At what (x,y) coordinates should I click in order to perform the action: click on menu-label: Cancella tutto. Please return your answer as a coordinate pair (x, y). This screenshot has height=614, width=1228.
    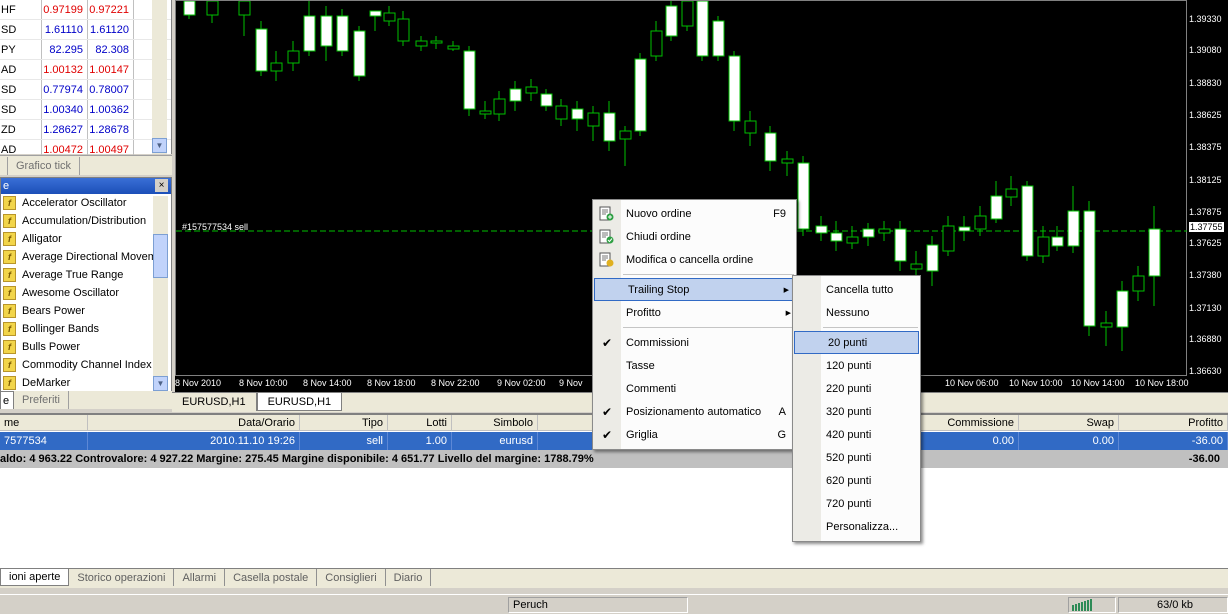
    Looking at the image, I should click on (860, 289).